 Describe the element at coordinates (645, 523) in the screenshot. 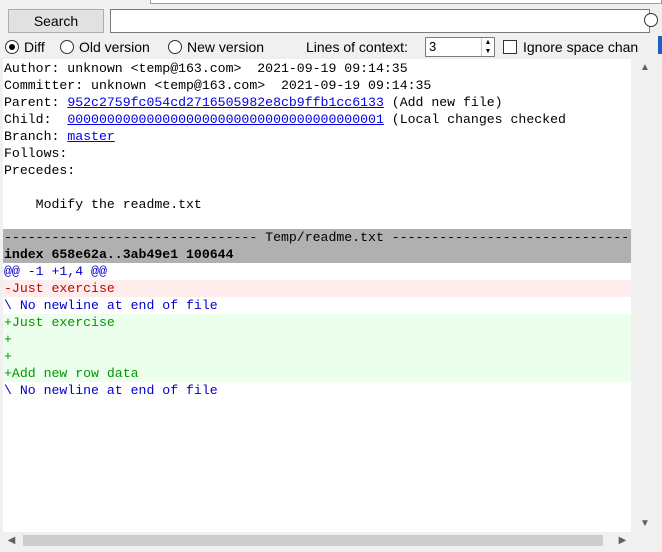

I see `scroll-down-icon: ▼` at that location.